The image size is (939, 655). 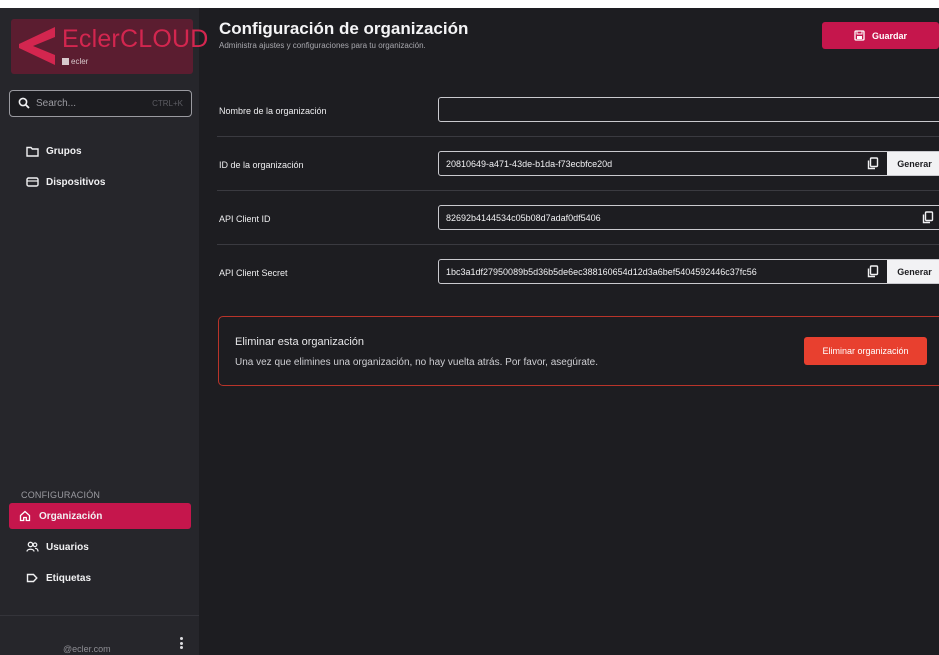 I want to click on api-client-id-field: 82692b4144534c05b08d7adaf0df5406, so click(x=688, y=217).